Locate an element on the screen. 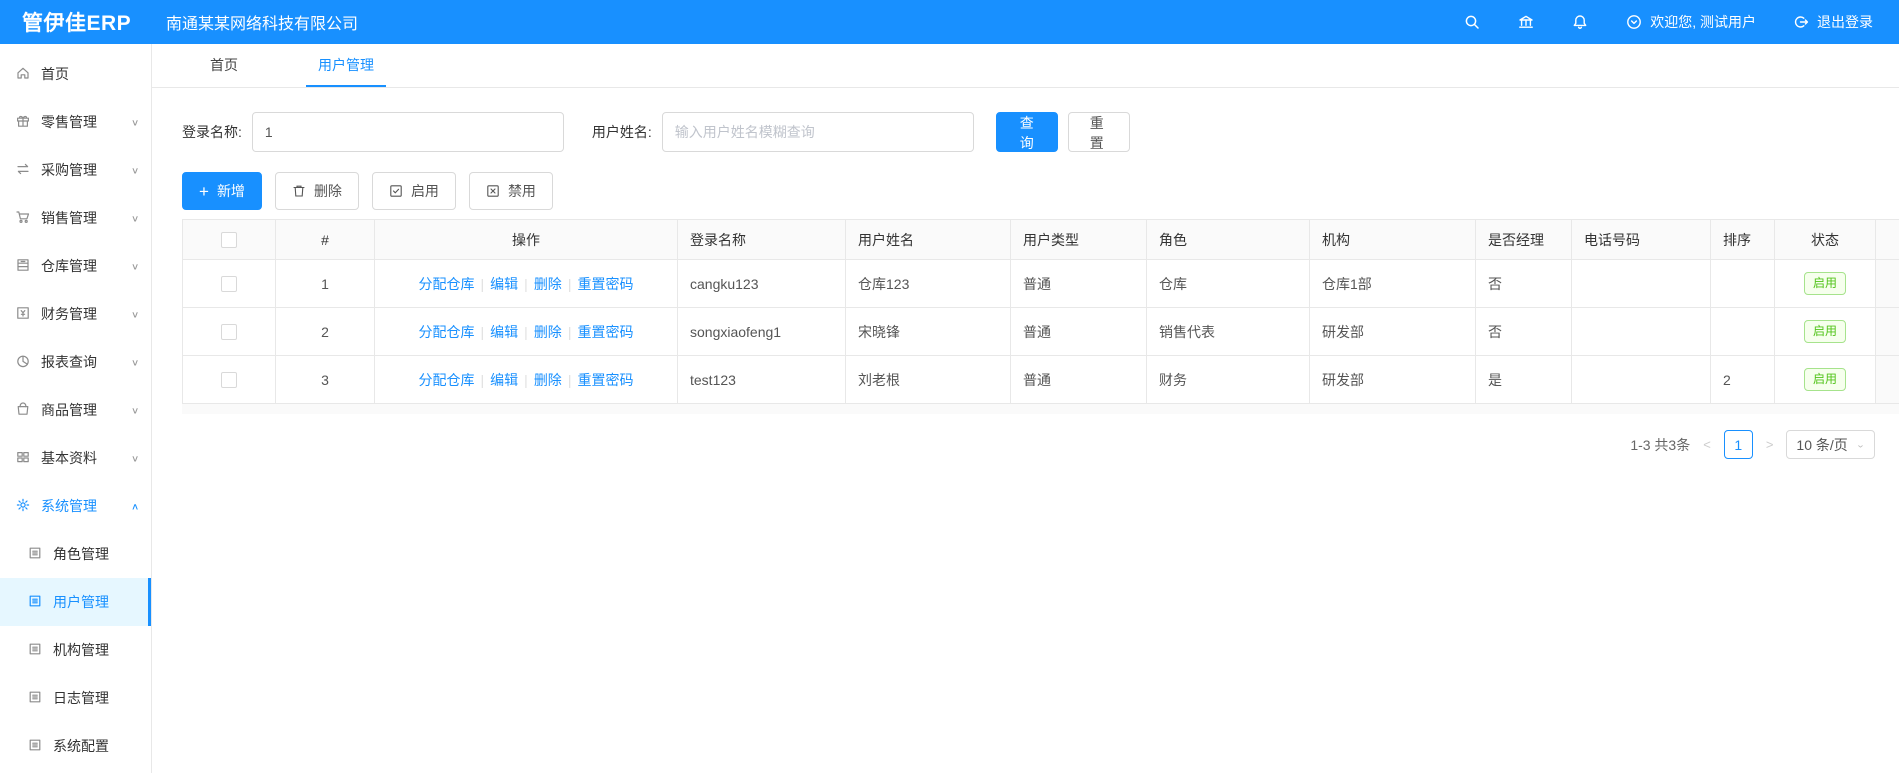 The height and width of the screenshot is (773, 1899). select-all-checkbox is located at coordinates (229, 239).